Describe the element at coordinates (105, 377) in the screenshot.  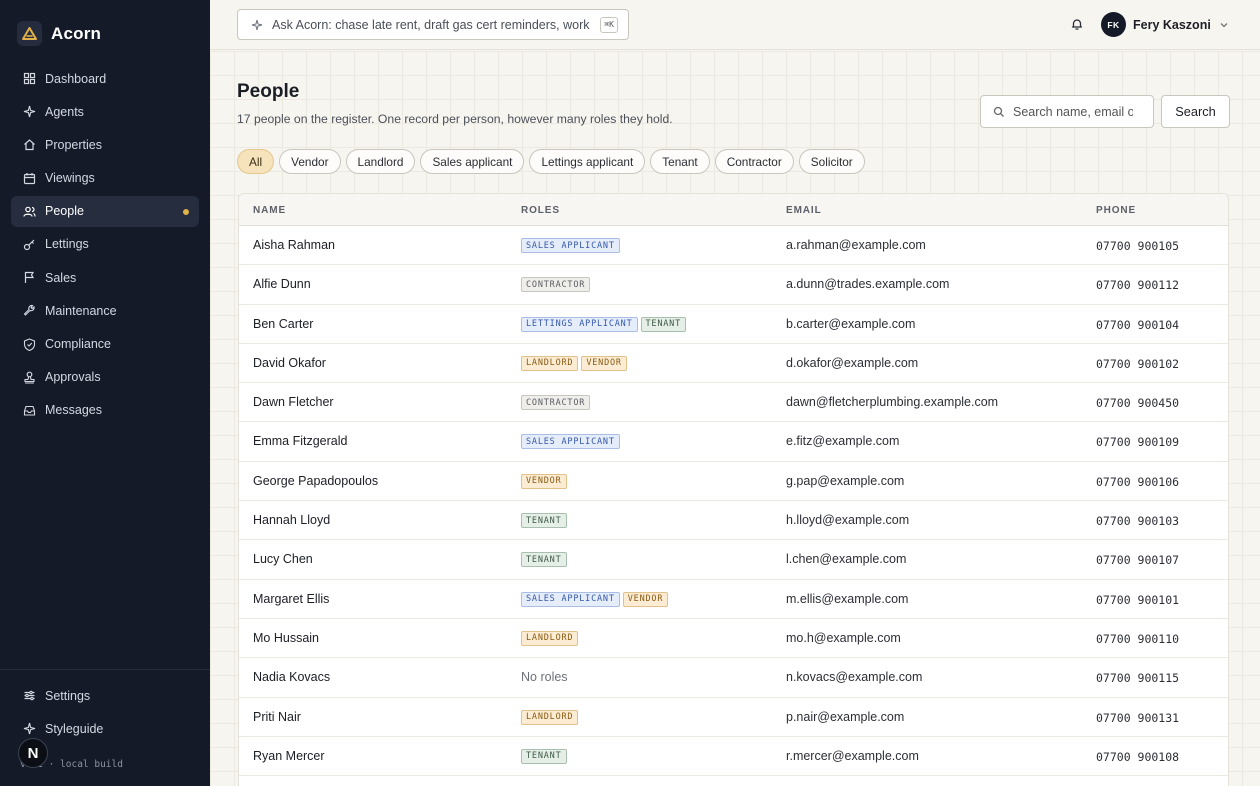
I see `sidebar-item-approvals: Approvals` at that location.